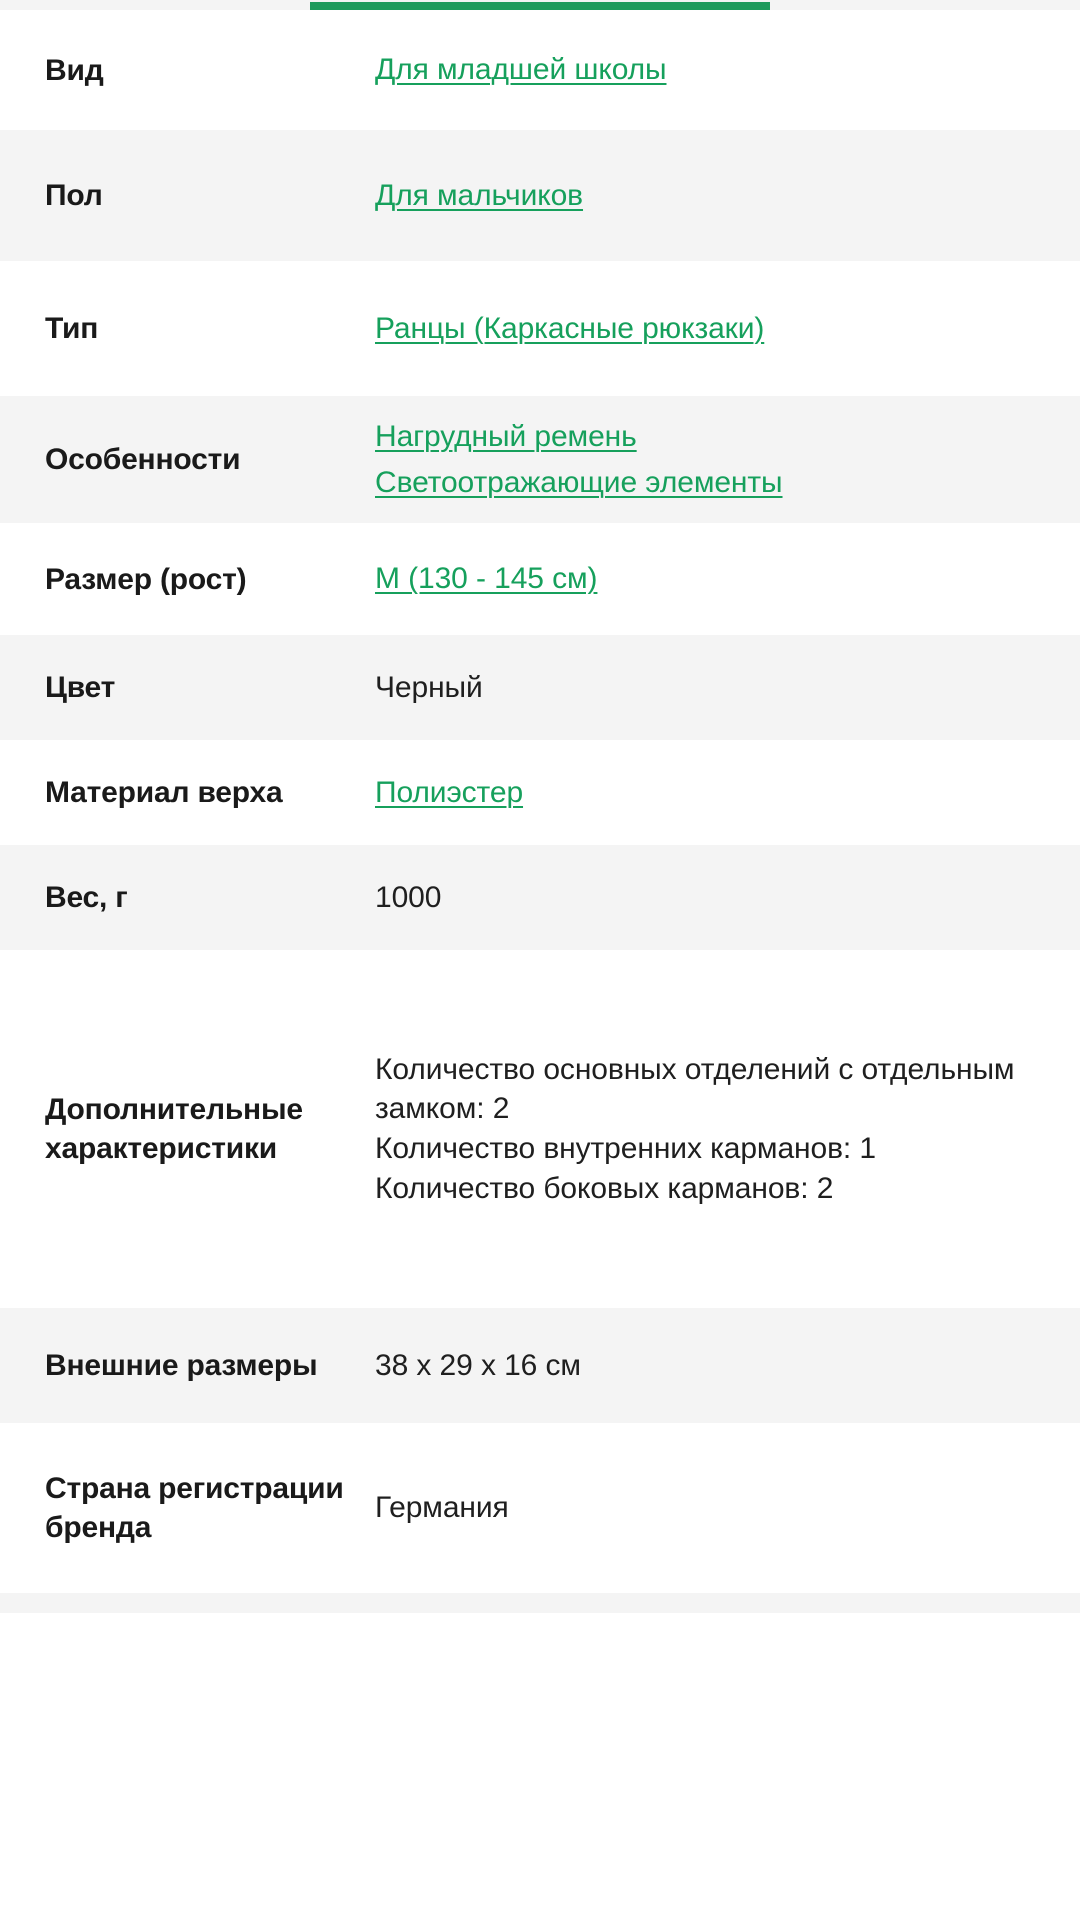 This screenshot has width=1080, height=1905. I want to click on spec-label: Цвет, so click(80, 687).